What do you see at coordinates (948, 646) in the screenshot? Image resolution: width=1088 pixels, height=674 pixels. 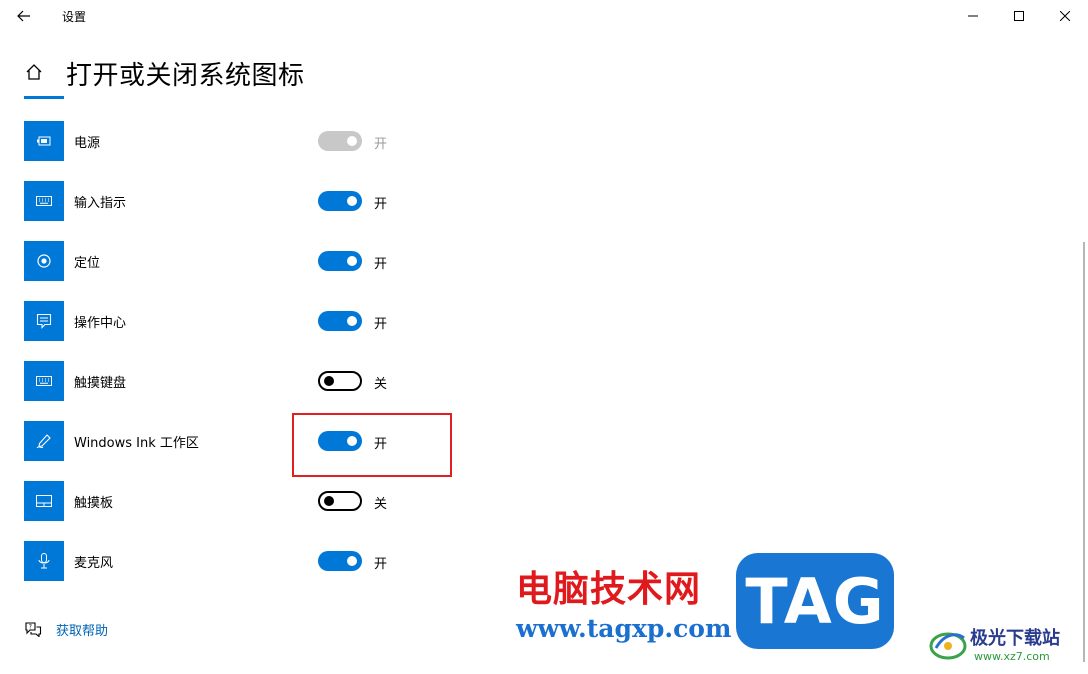 I see `aurora-logo-icon` at bounding box center [948, 646].